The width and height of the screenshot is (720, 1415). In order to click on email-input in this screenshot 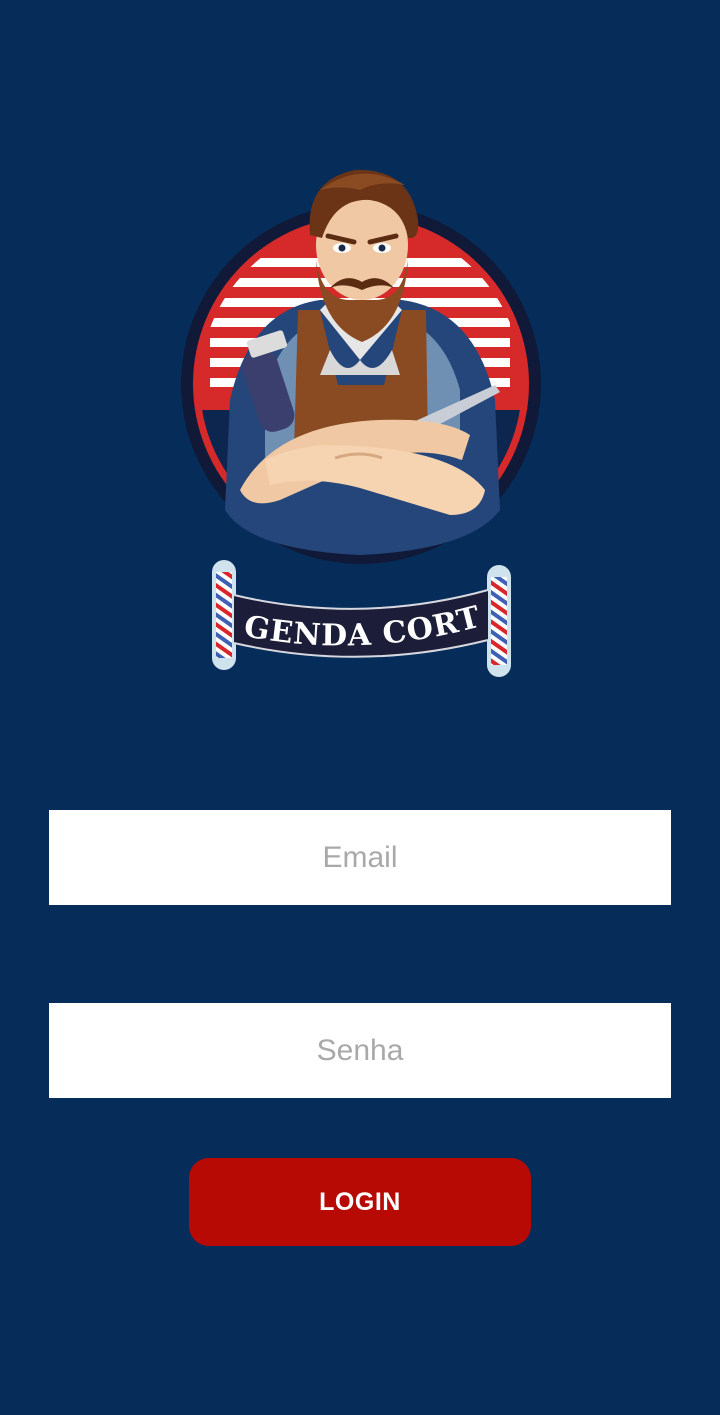, I will do `click(360, 857)`.